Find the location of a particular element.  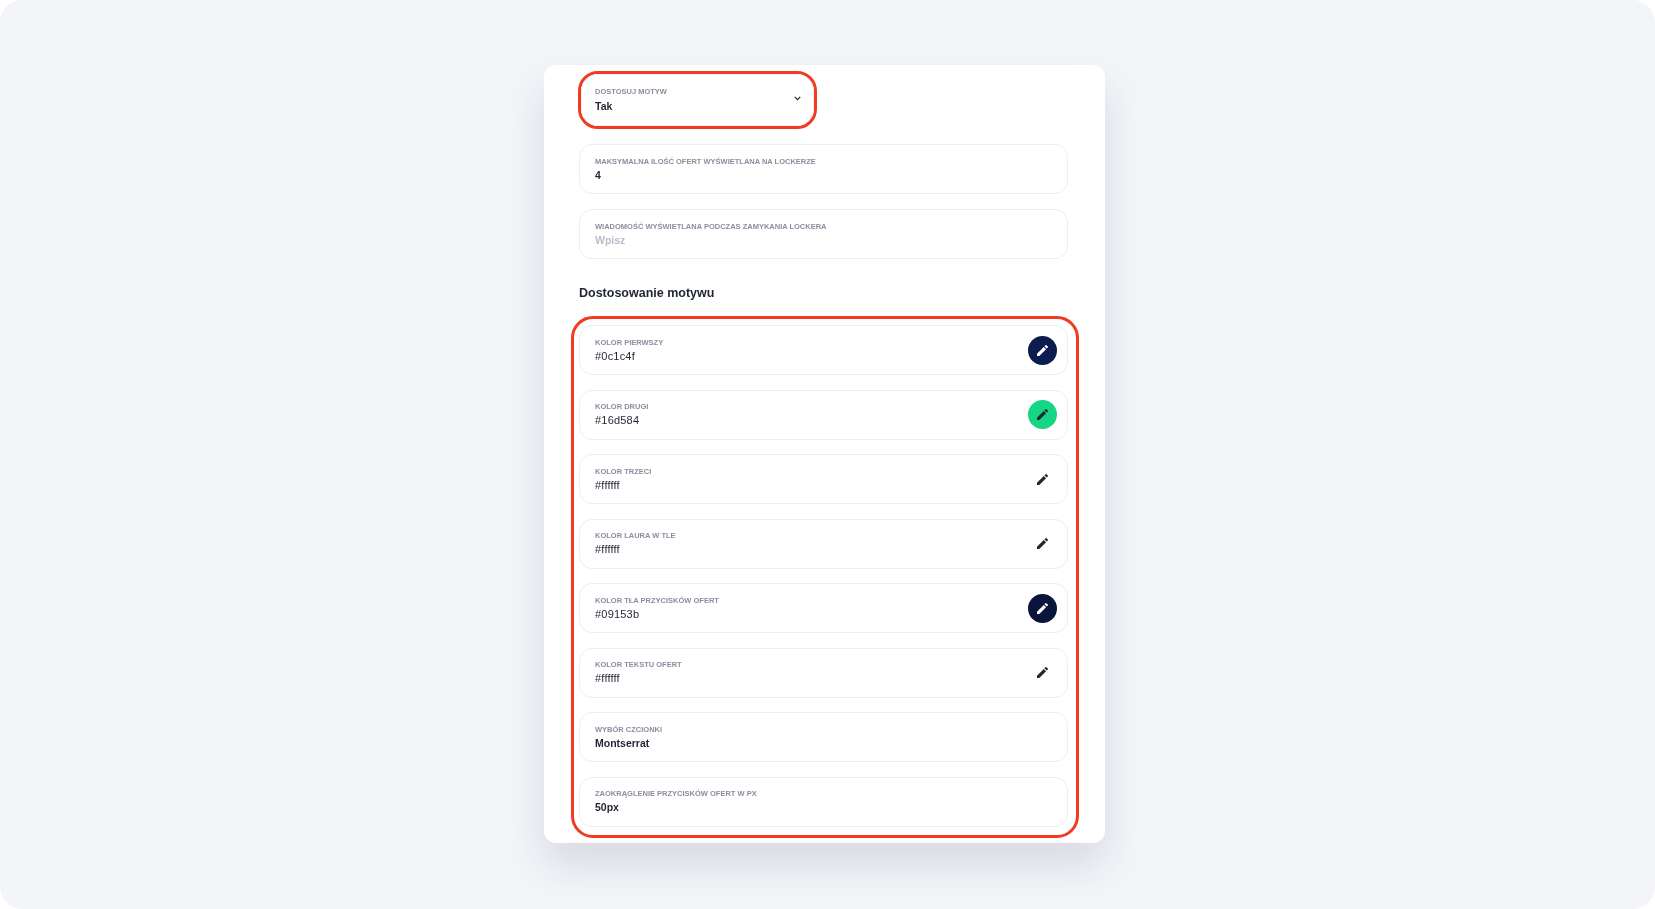

text-input: 4 is located at coordinates (826, 174).